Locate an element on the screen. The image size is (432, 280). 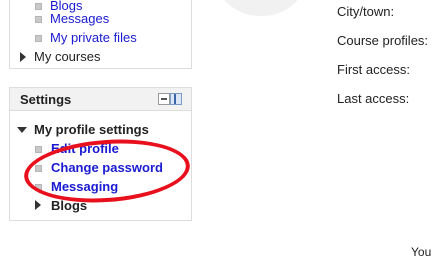
settings-blogs-label: Blogs is located at coordinates (69, 205).